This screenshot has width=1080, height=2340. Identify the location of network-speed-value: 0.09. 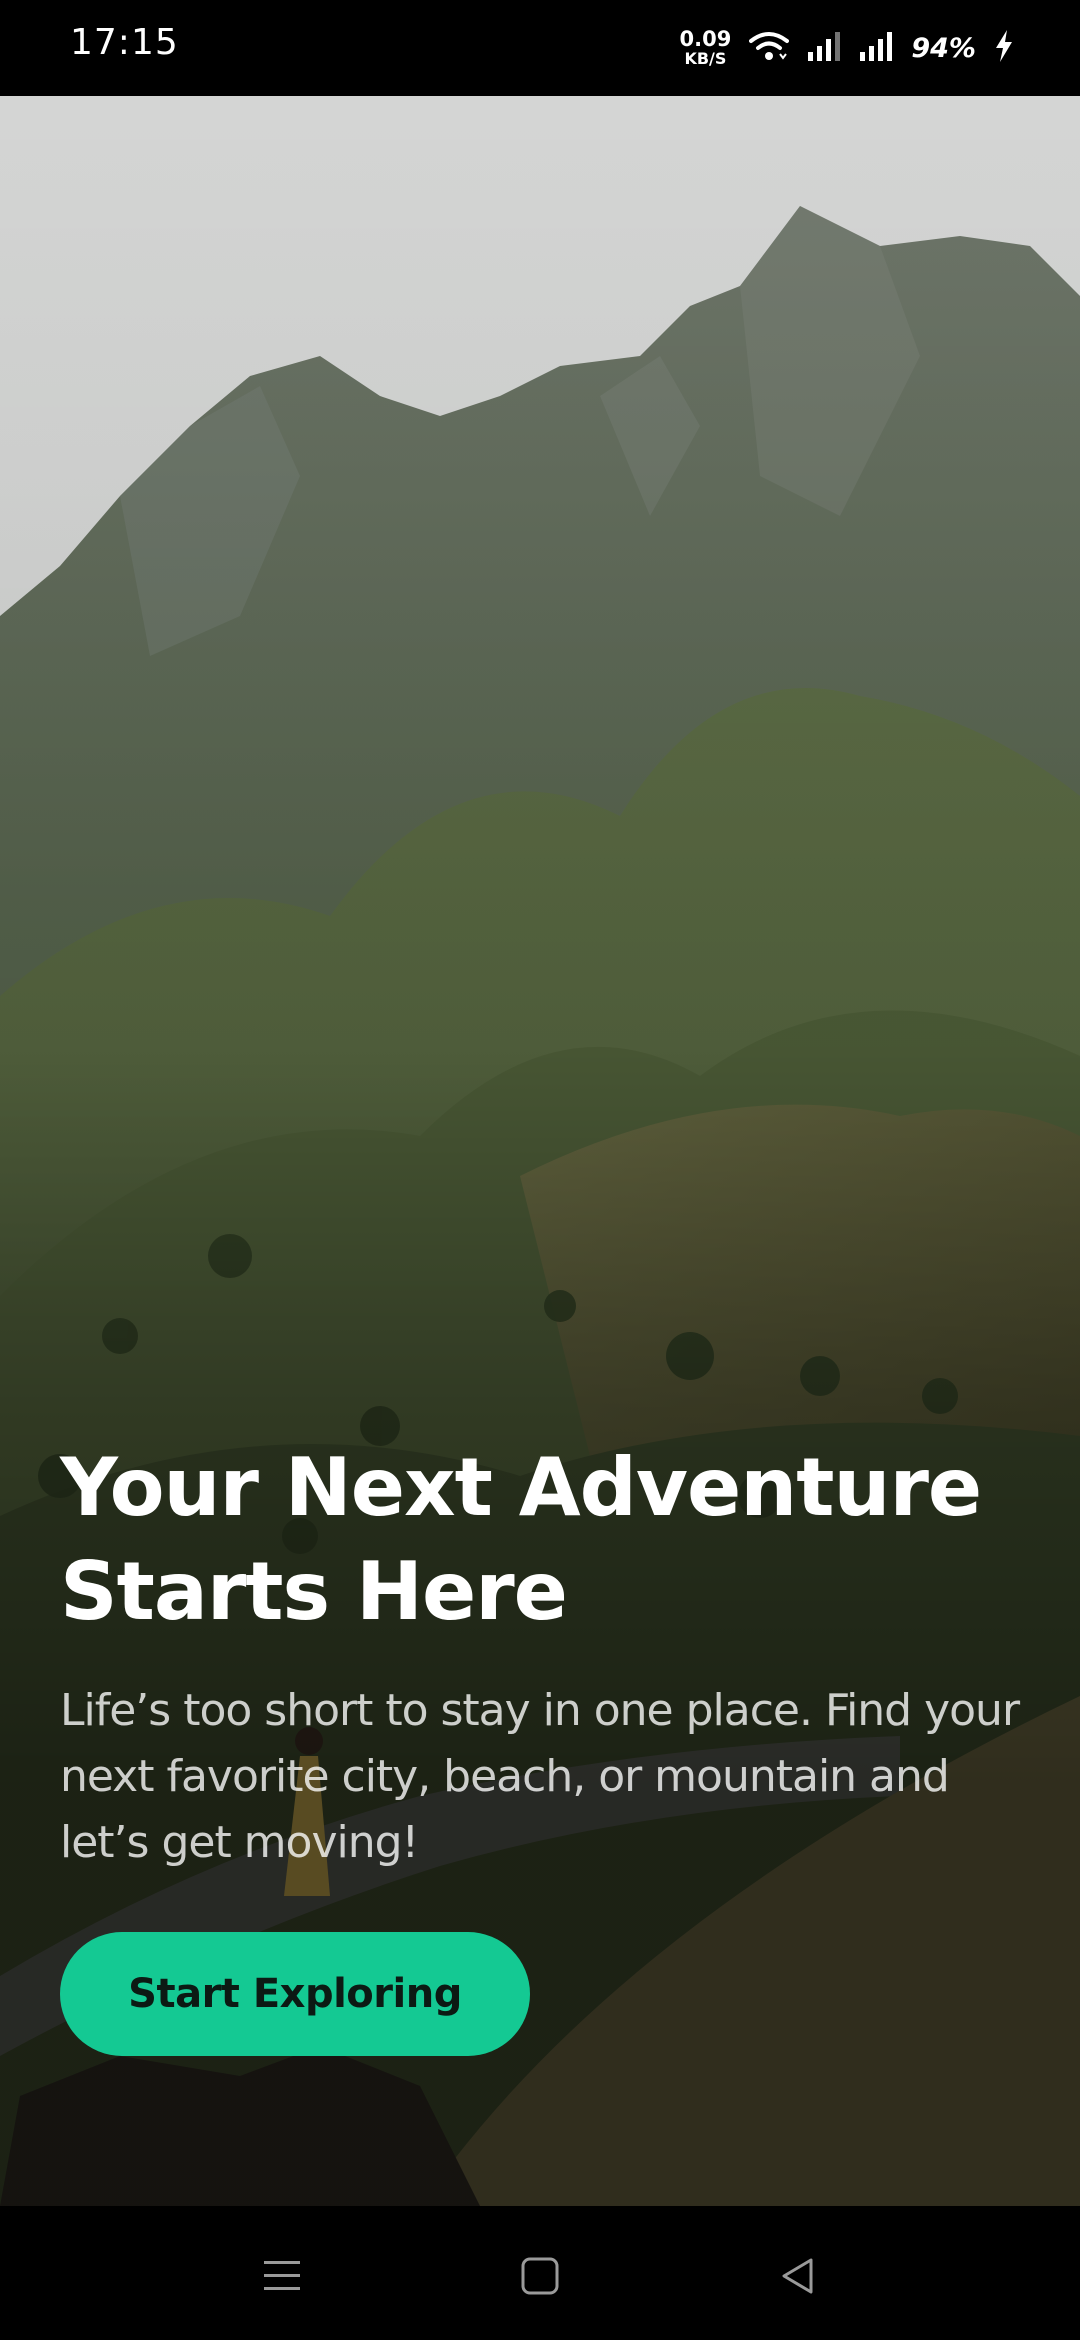
(705, 39).